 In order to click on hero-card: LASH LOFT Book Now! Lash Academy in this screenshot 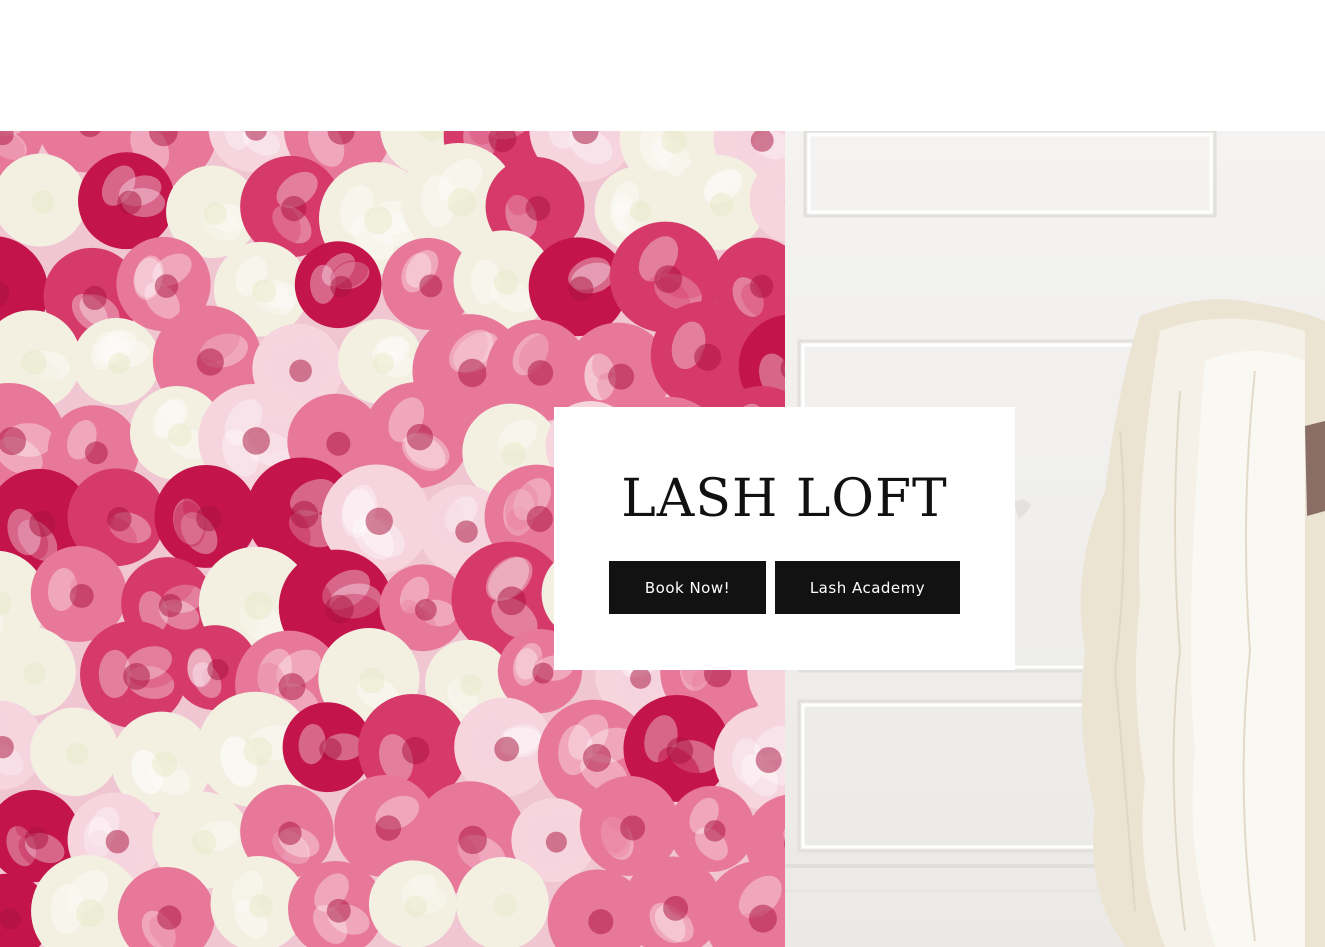, I will do `click(784, 538)`.